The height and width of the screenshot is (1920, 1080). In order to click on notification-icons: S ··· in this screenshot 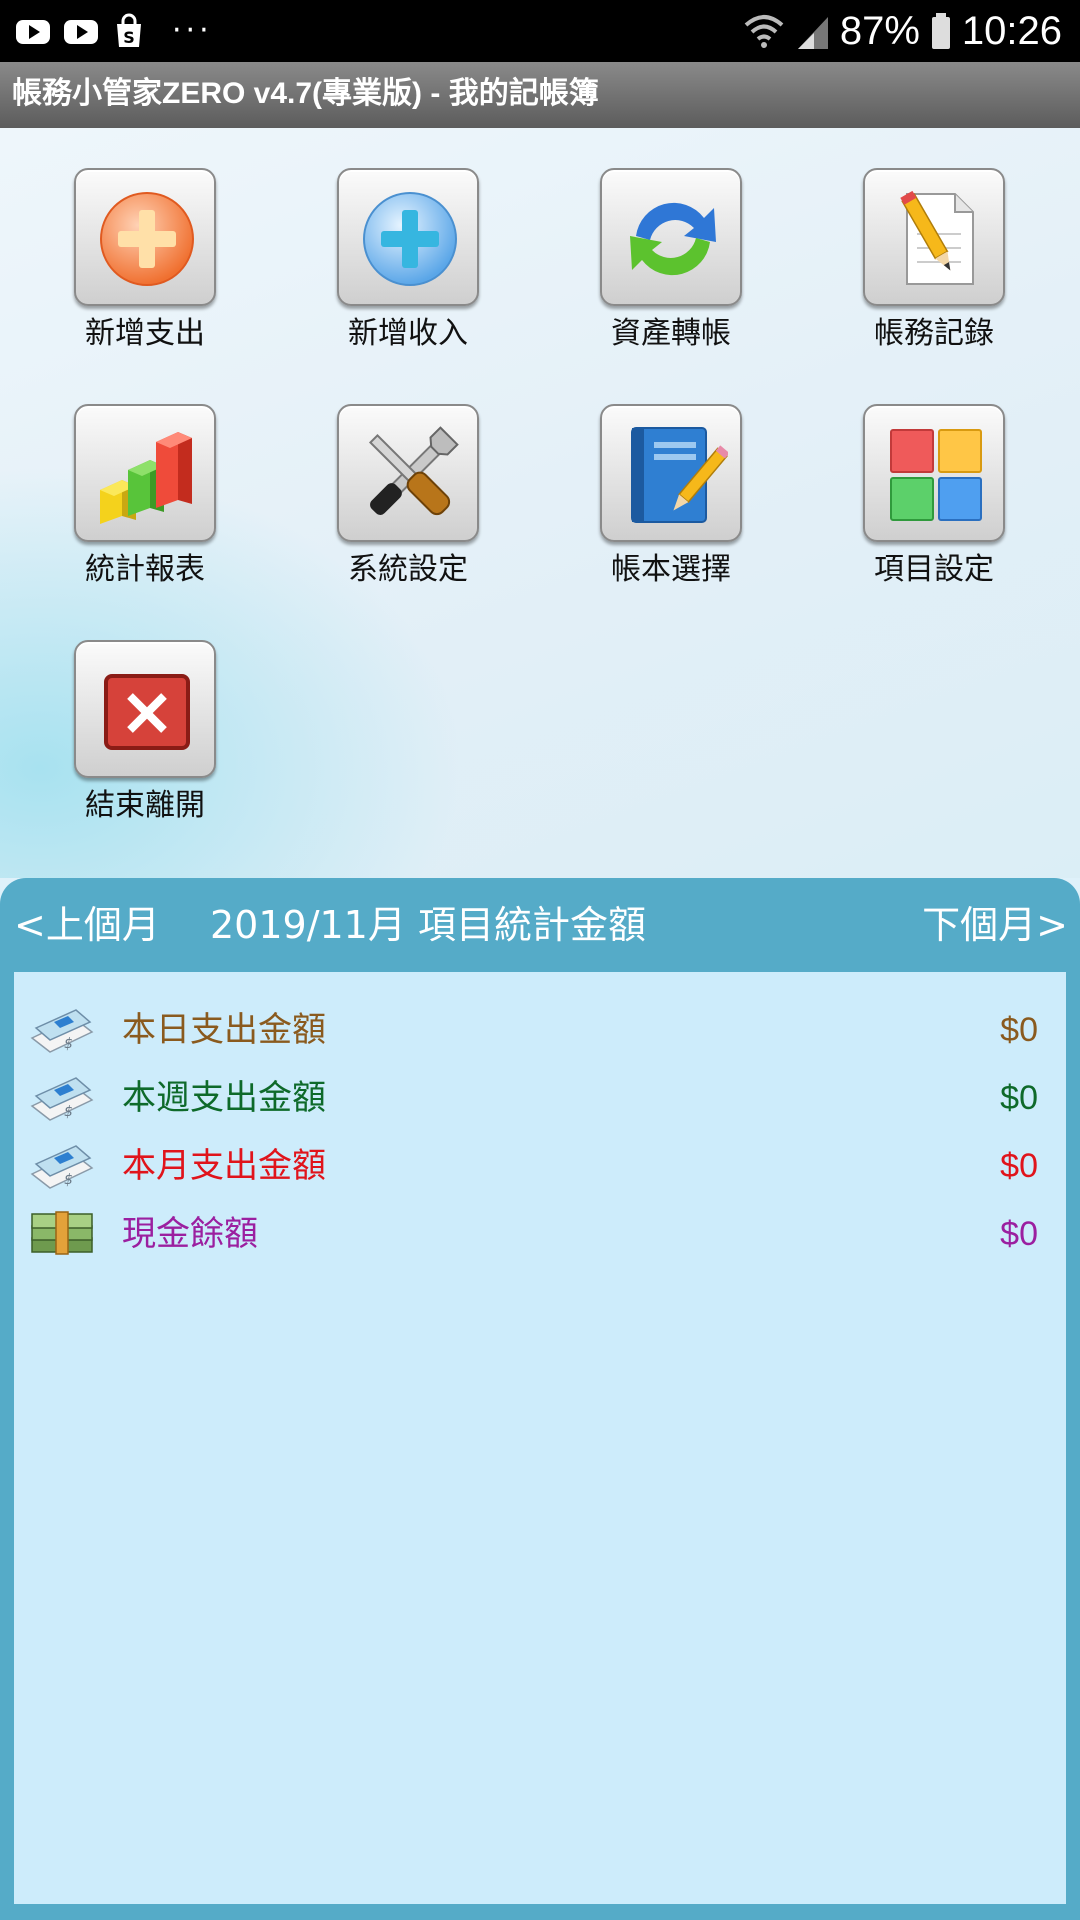, I will do `click(113, 31)`.